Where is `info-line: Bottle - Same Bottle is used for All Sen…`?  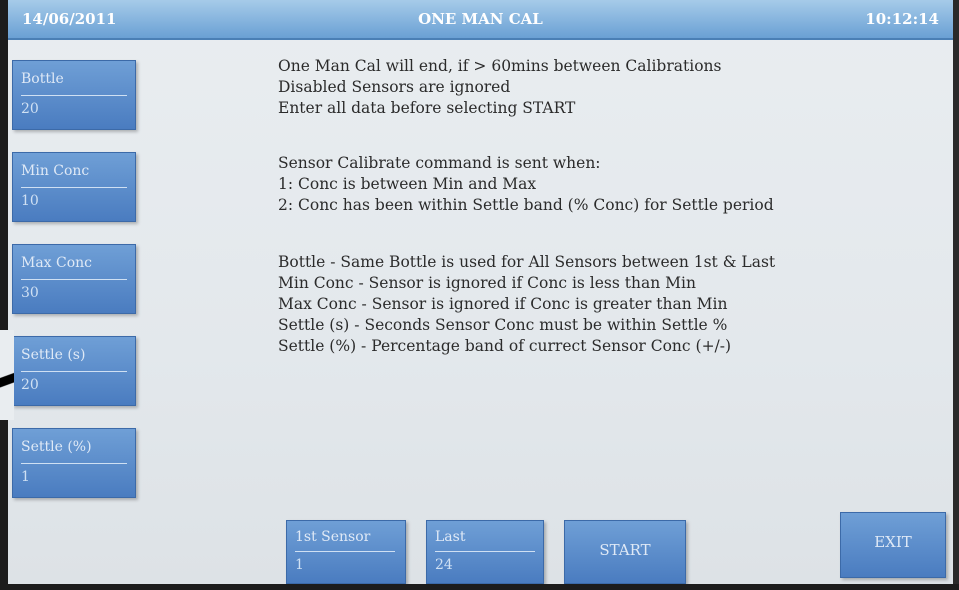
info-line: Bottle - Same Bottle is used for All Sen… is located at coordinates (527, 262).